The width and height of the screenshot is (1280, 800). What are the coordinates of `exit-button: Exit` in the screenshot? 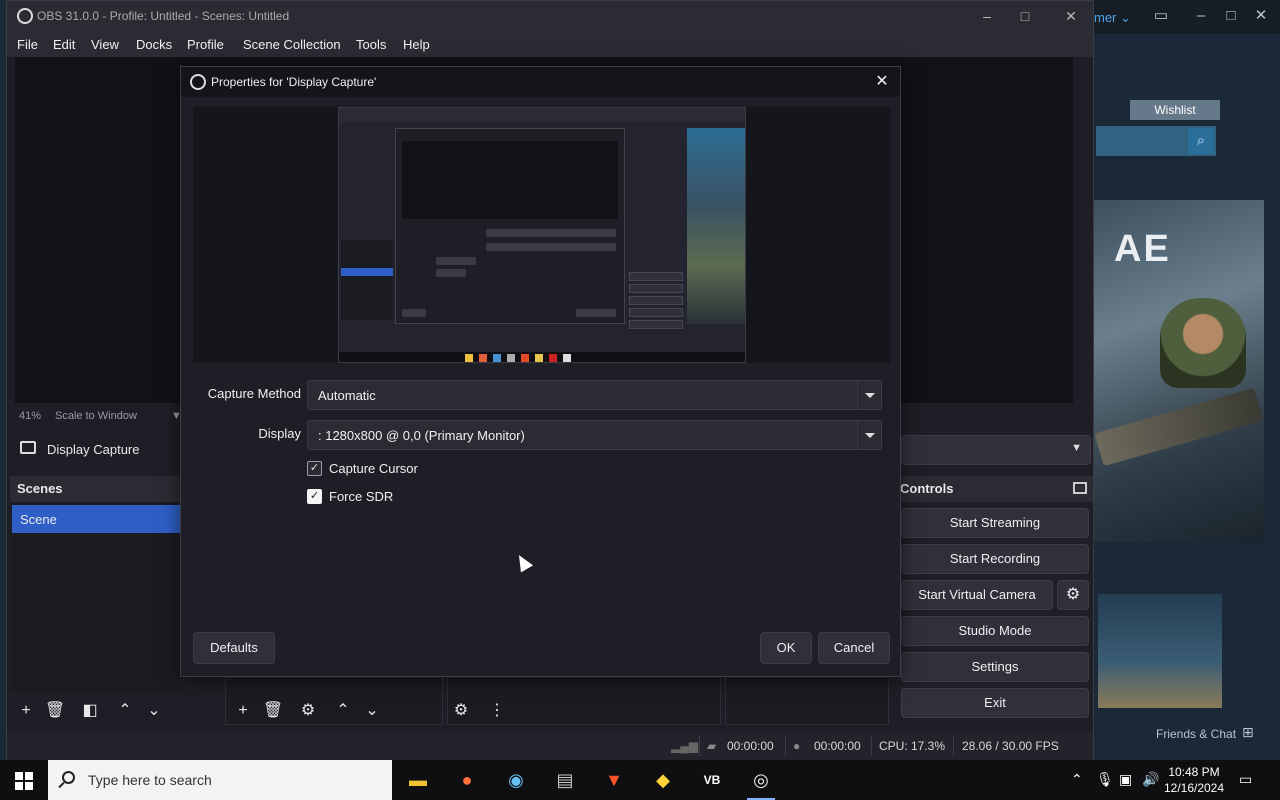 It's located at (995, 703).